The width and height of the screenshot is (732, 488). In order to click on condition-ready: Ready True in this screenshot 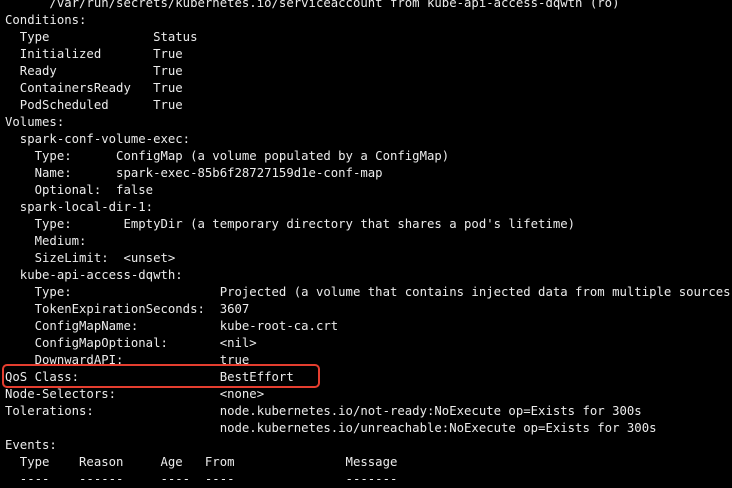, I will do `click(94, 71)`.